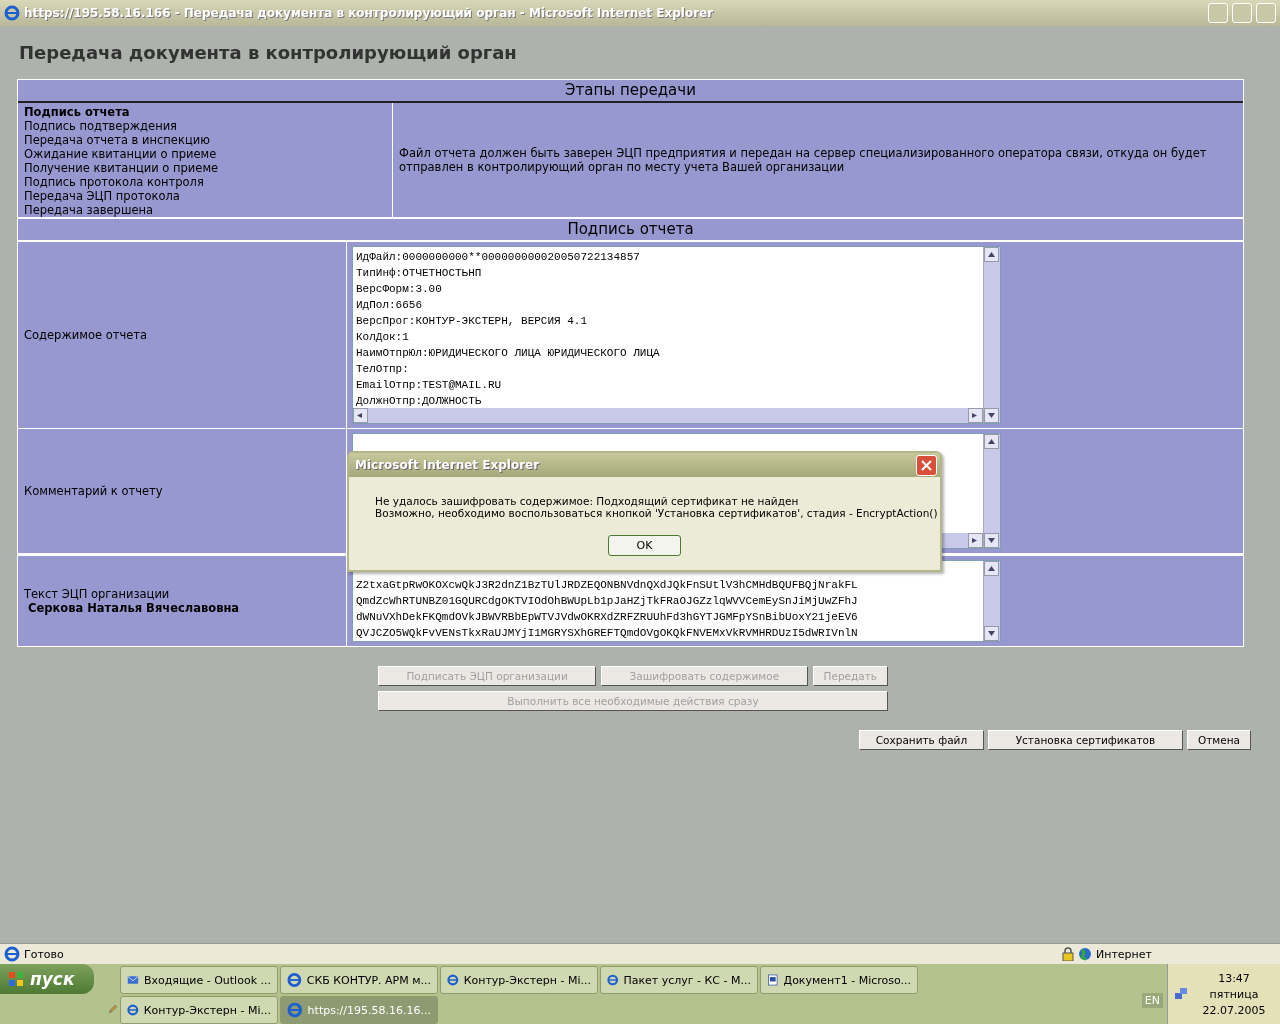 The height and width of the screenshot is (1024, 1280). Describe the element at coordinates (399, 289) in the screenshot. I see `report-line: ВерсФорм:3.00` at that location.